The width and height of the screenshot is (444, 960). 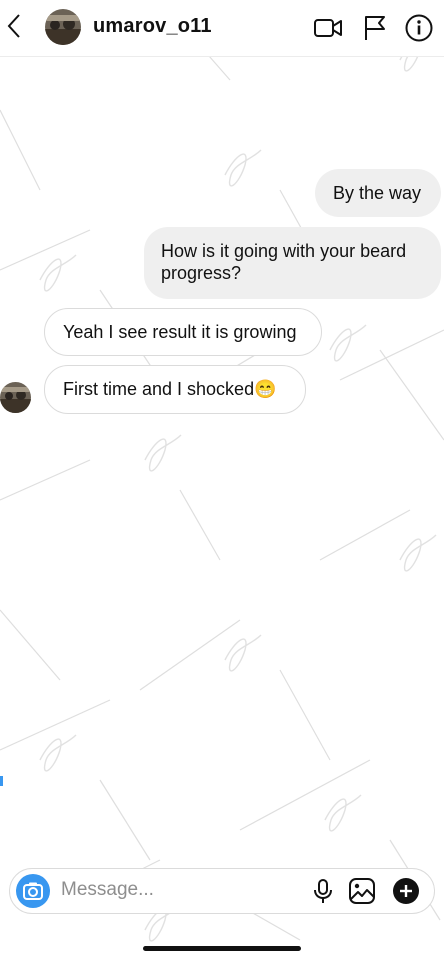 I want to click on message-bubble-incoming: Yeah I see result it is growing, so click(x=183, y=332).